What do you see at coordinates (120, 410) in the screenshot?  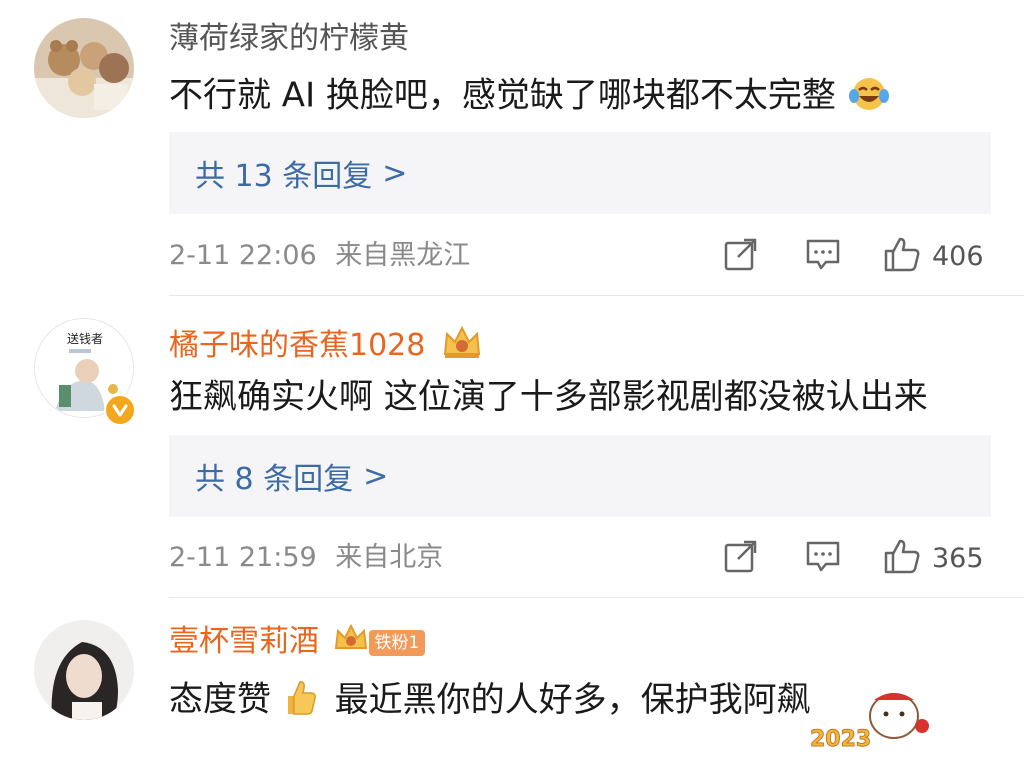 I see `verified-badge-icon` at bounding box center [120, 410].